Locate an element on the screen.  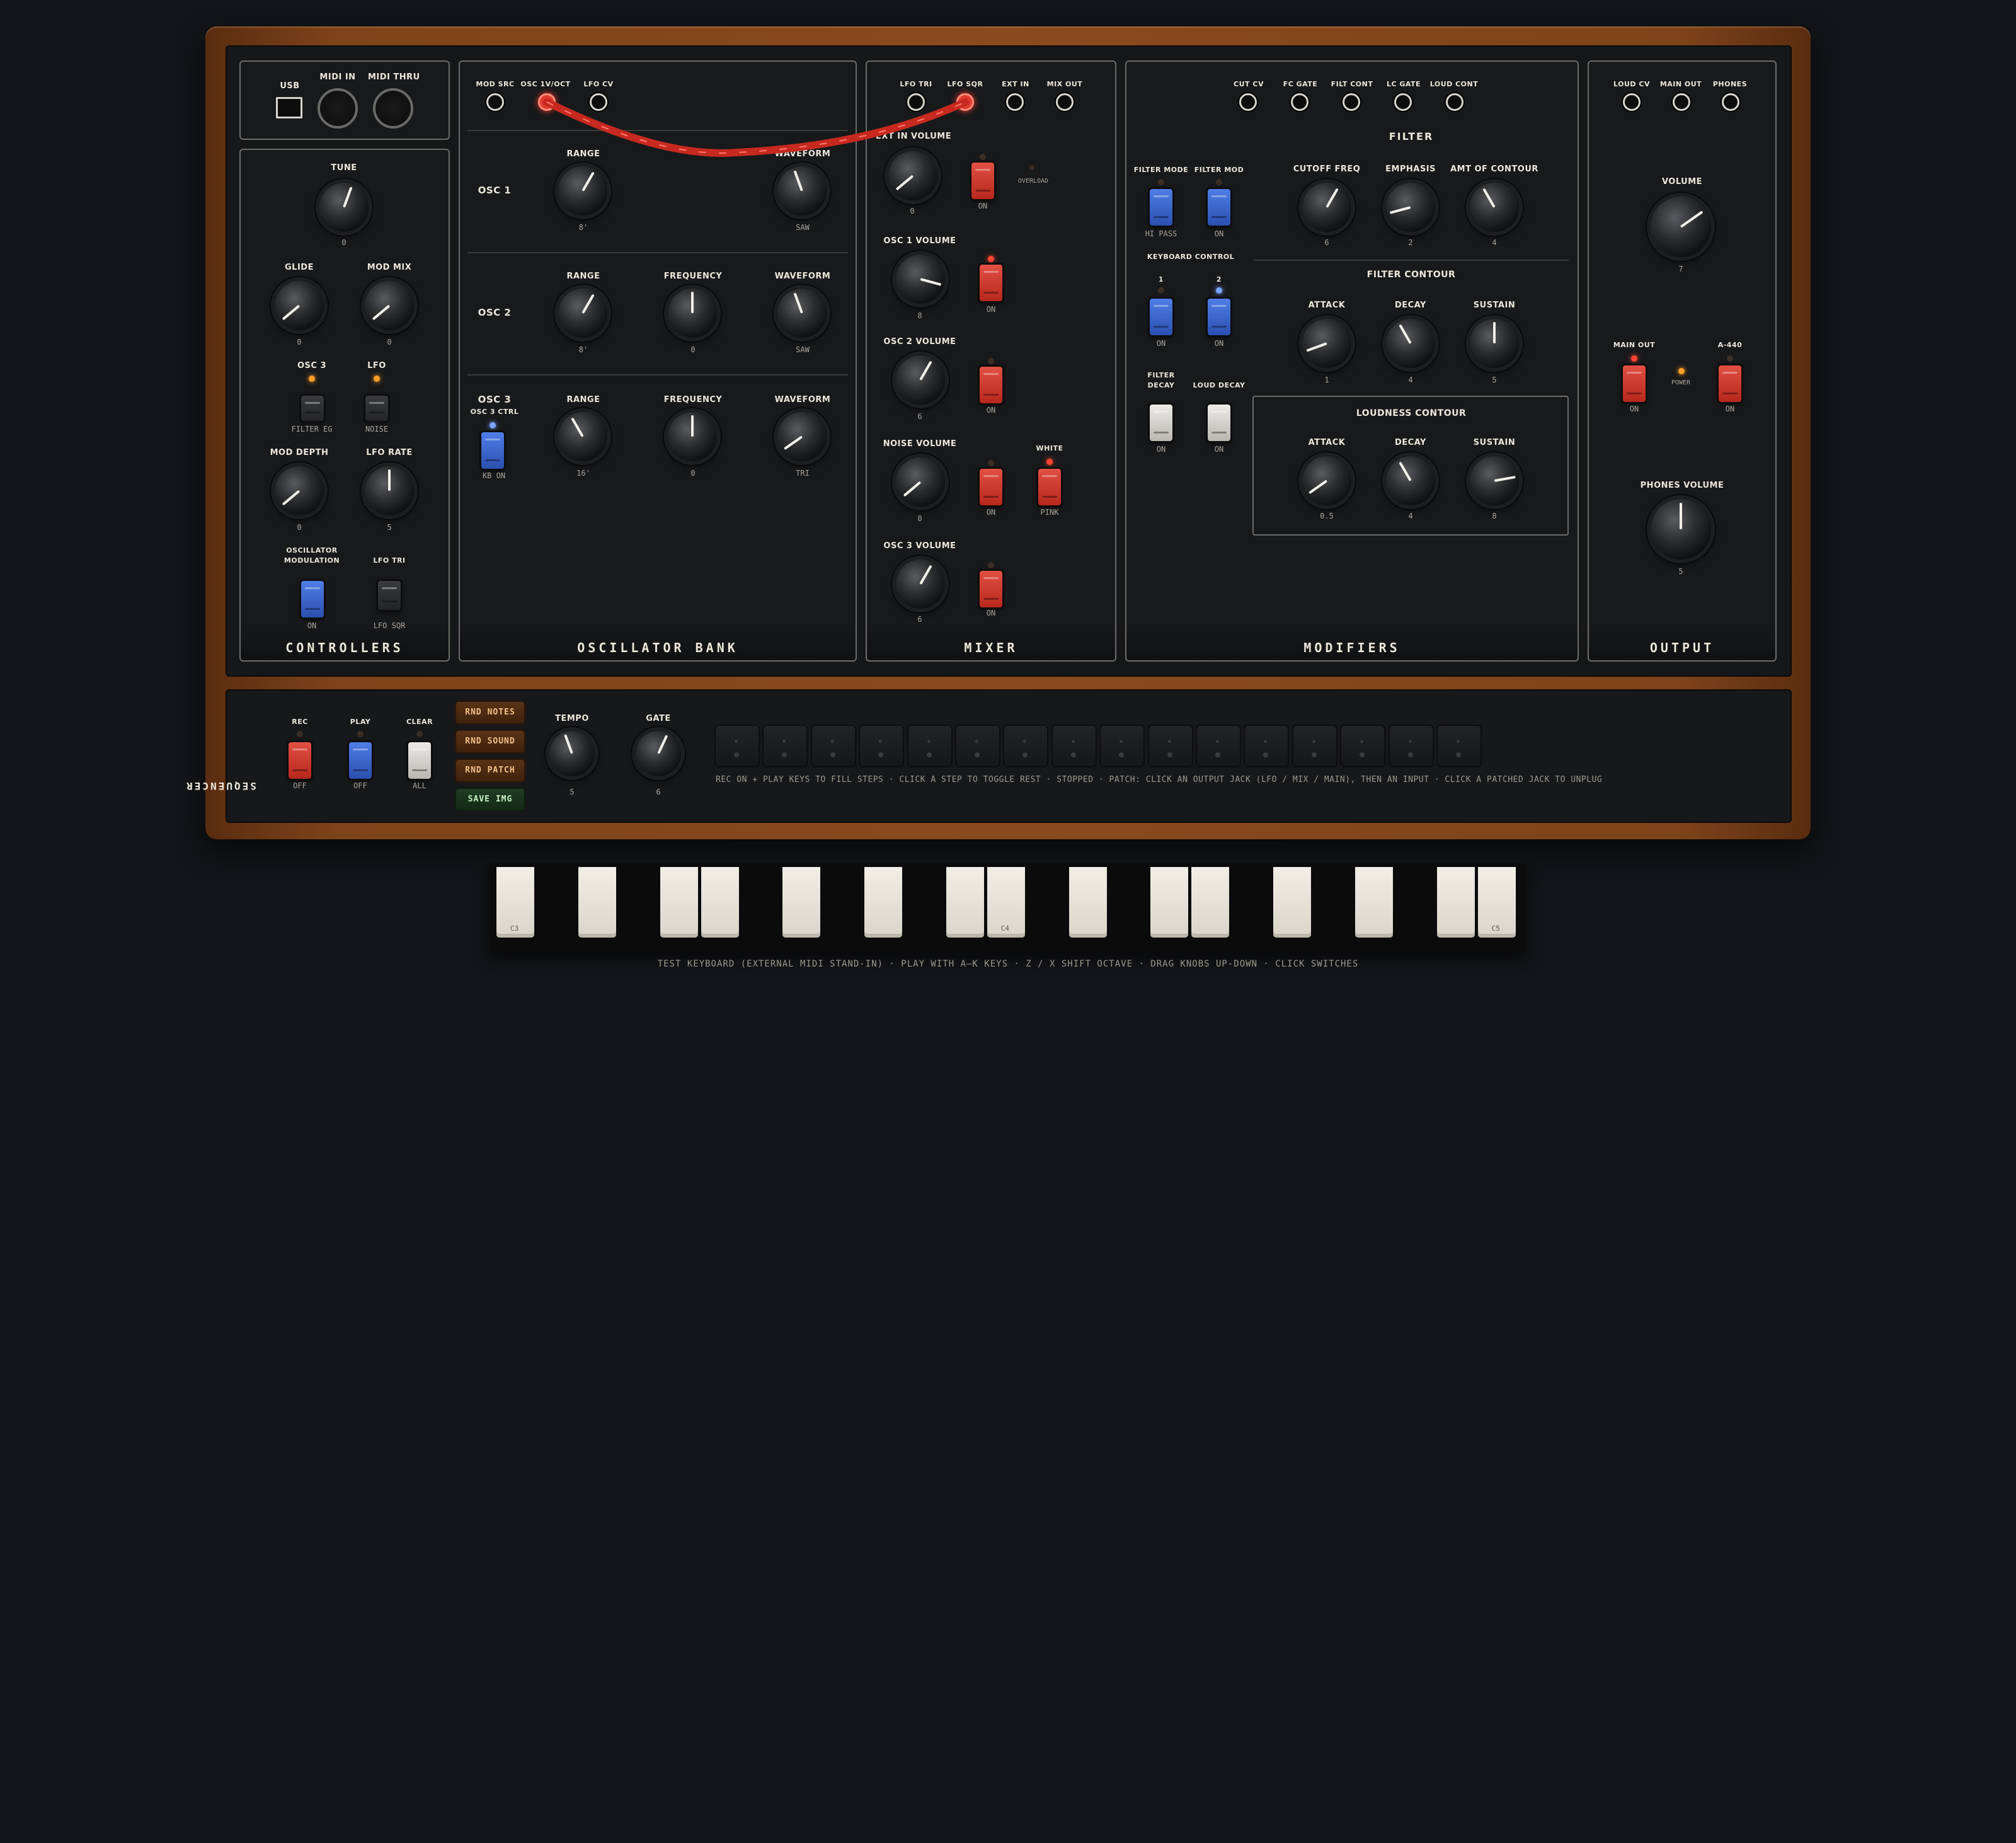
octave-label: C4 is located at coordinates (1005, 928).